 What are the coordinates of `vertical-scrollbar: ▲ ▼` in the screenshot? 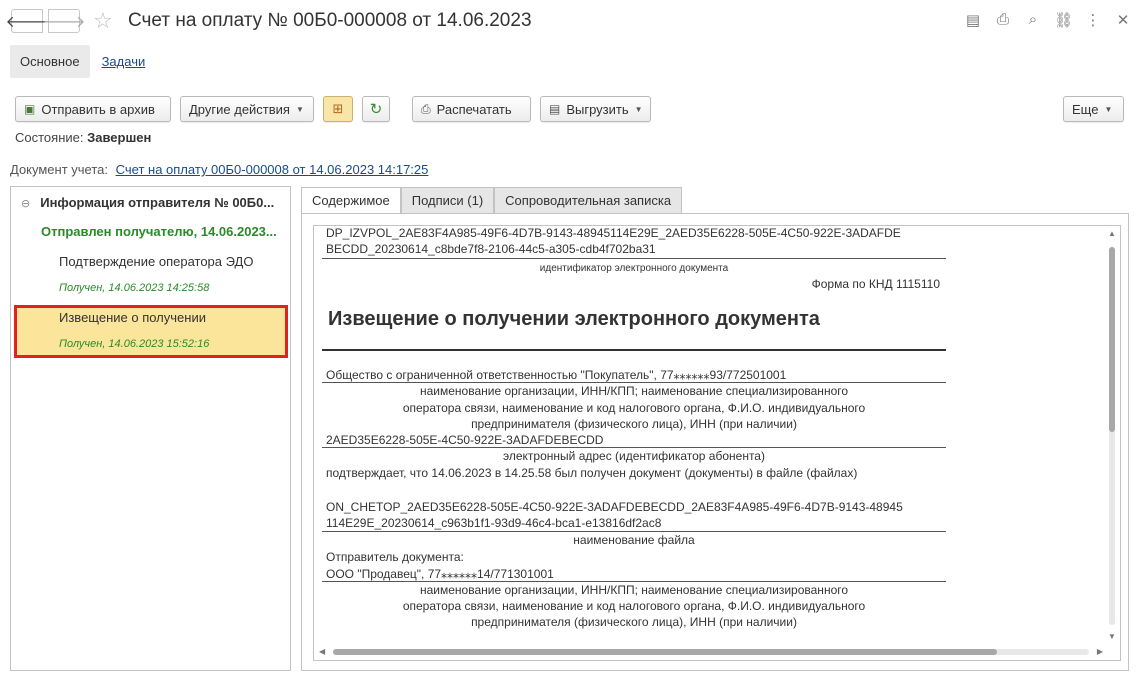 It's located at (1112, 435).